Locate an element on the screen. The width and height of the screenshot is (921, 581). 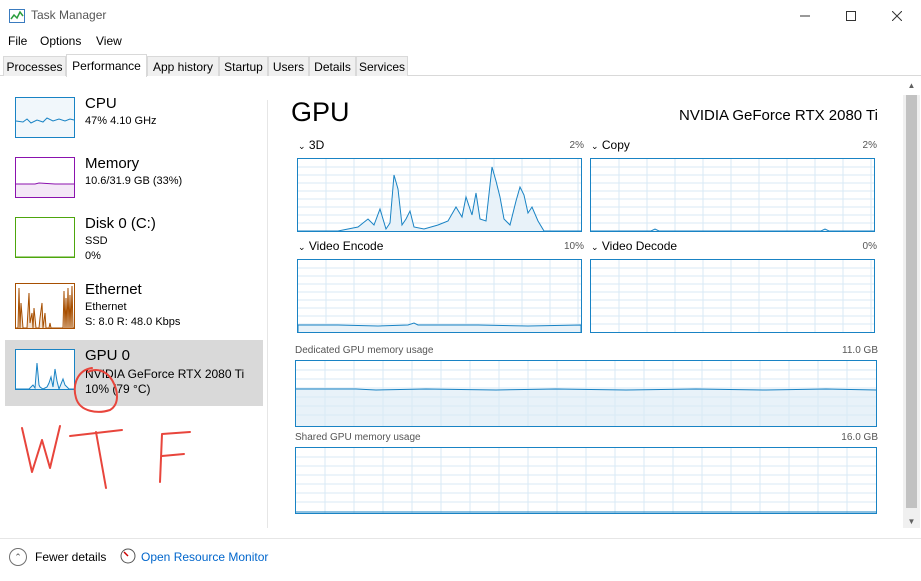
fewer-details-button: Fewer details is located at coordinates (70, 557).